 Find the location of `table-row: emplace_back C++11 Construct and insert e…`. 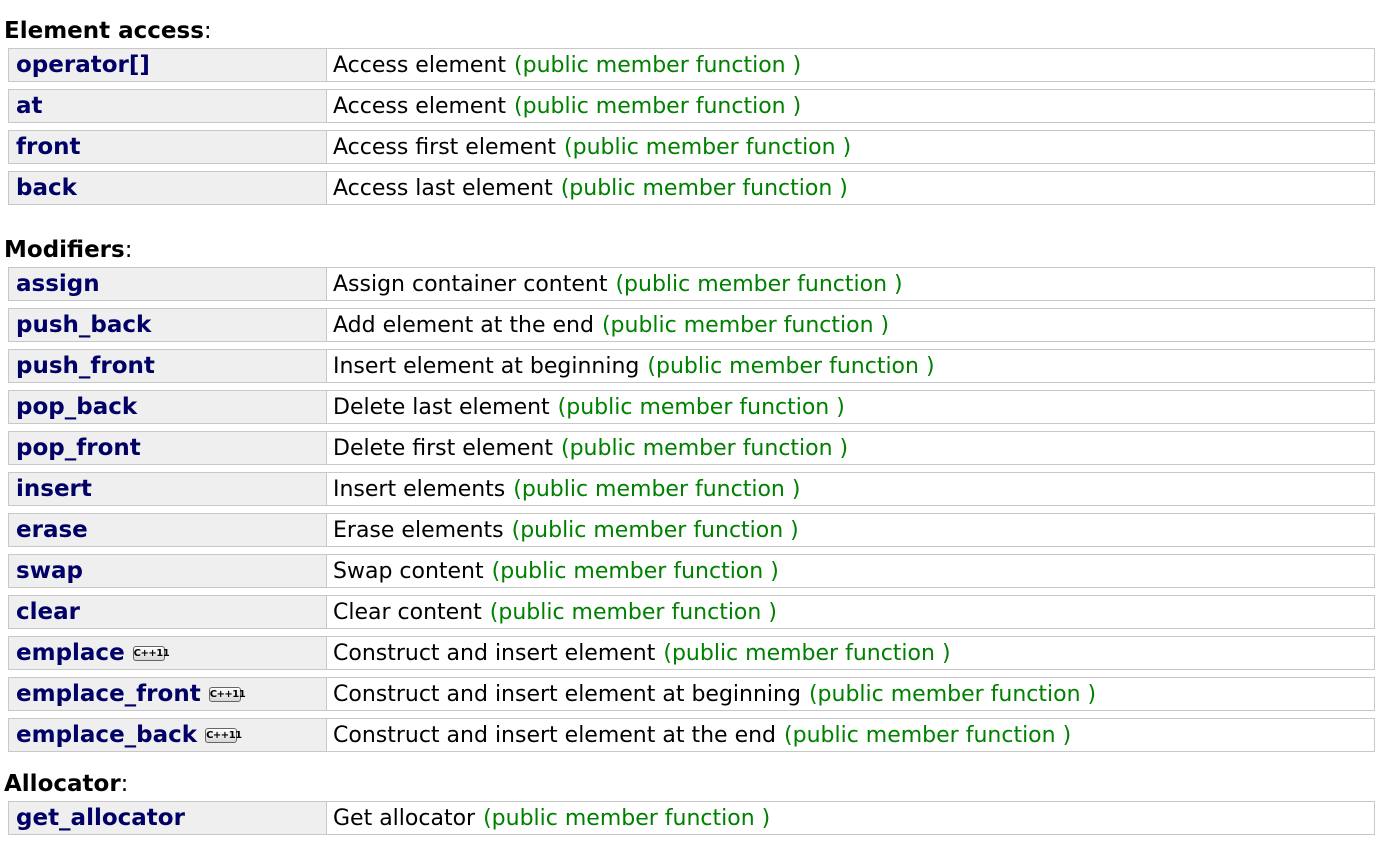

table-row: emplace_back C++11 Construct and insert e… is located at coordinates (691, 735).